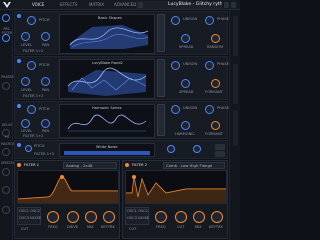  I want to click on sidebar-label-speech: SPEECH, so click(7, 163).